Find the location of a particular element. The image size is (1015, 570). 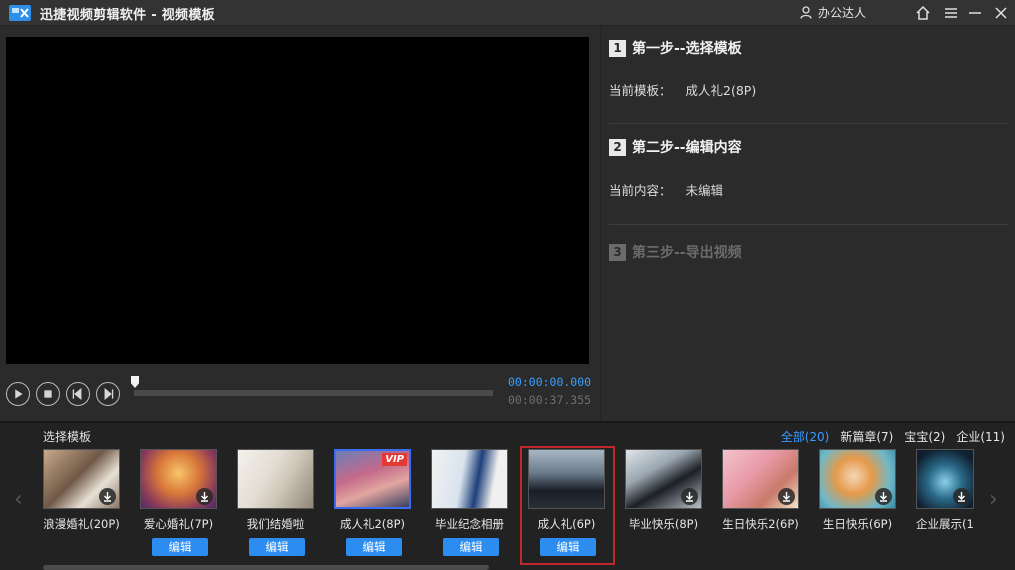

app-logo-icon is located at coordinates (20, 13).